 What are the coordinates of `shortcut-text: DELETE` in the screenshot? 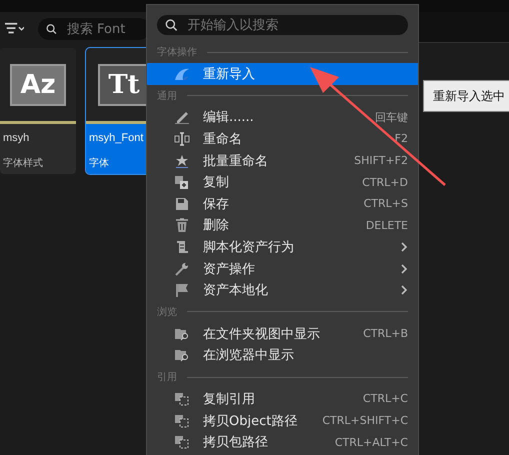 It's located at (387, 225).